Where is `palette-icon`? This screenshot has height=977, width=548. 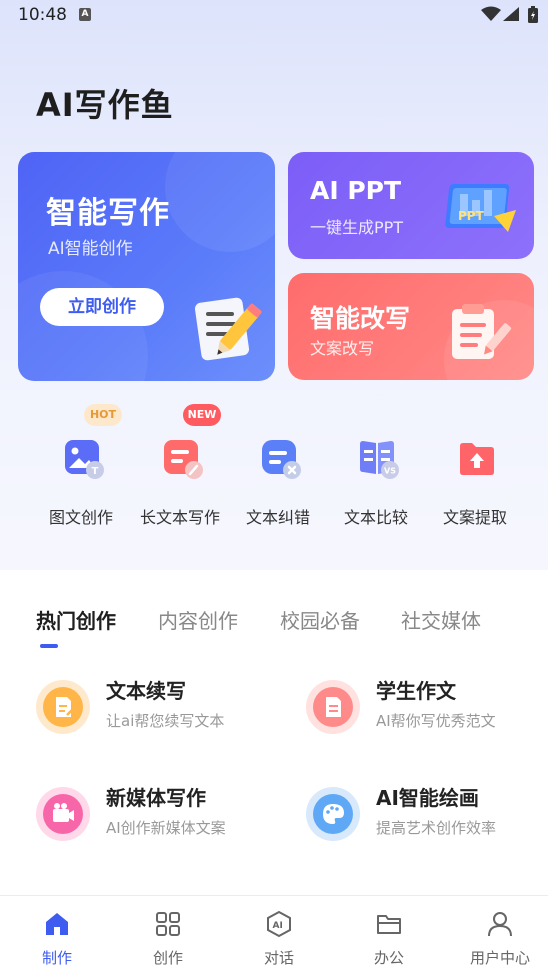
palette-icon is located at coordinates (333, 814).